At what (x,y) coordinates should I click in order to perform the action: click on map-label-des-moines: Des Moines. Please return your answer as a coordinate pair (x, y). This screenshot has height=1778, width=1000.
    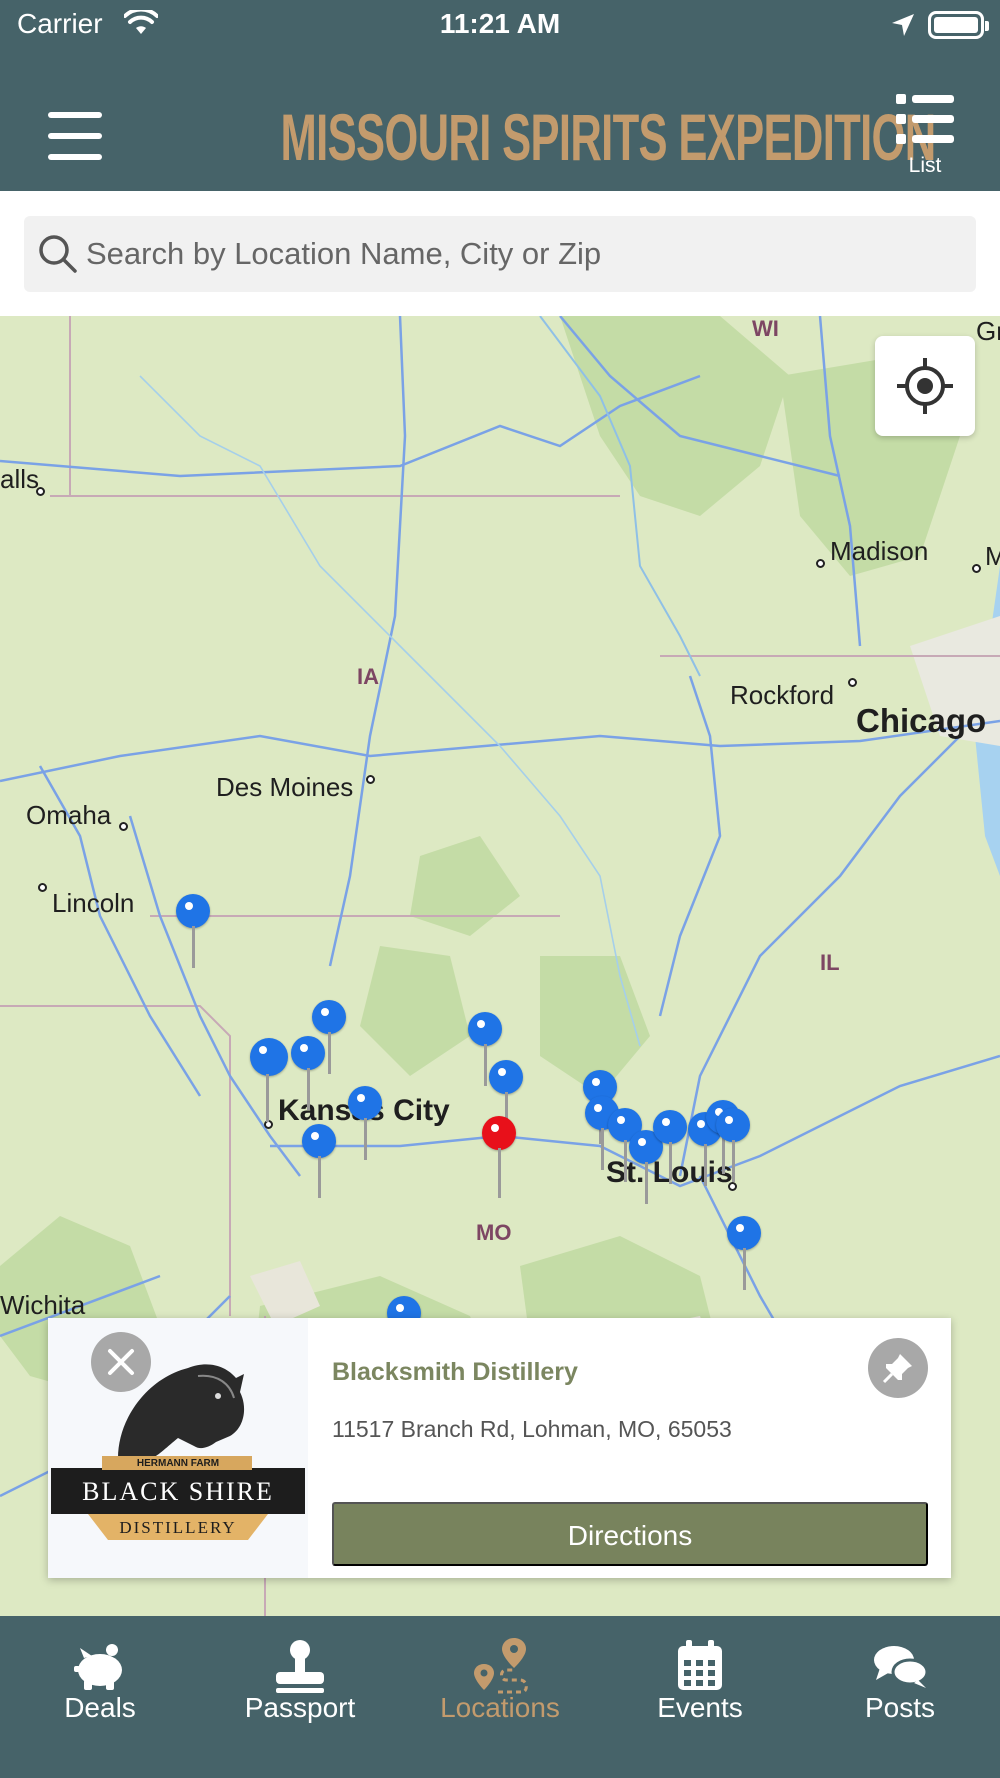
    Looking at the image, I should click on (285, 787).